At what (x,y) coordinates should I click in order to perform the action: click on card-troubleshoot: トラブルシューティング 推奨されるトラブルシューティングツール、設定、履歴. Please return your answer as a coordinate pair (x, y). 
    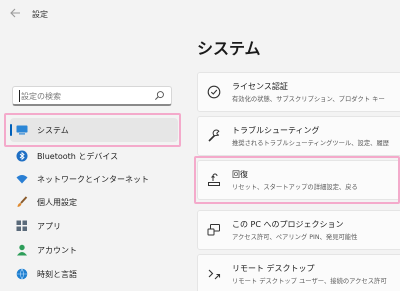
    Looking at the image, I should click on (298, 136).